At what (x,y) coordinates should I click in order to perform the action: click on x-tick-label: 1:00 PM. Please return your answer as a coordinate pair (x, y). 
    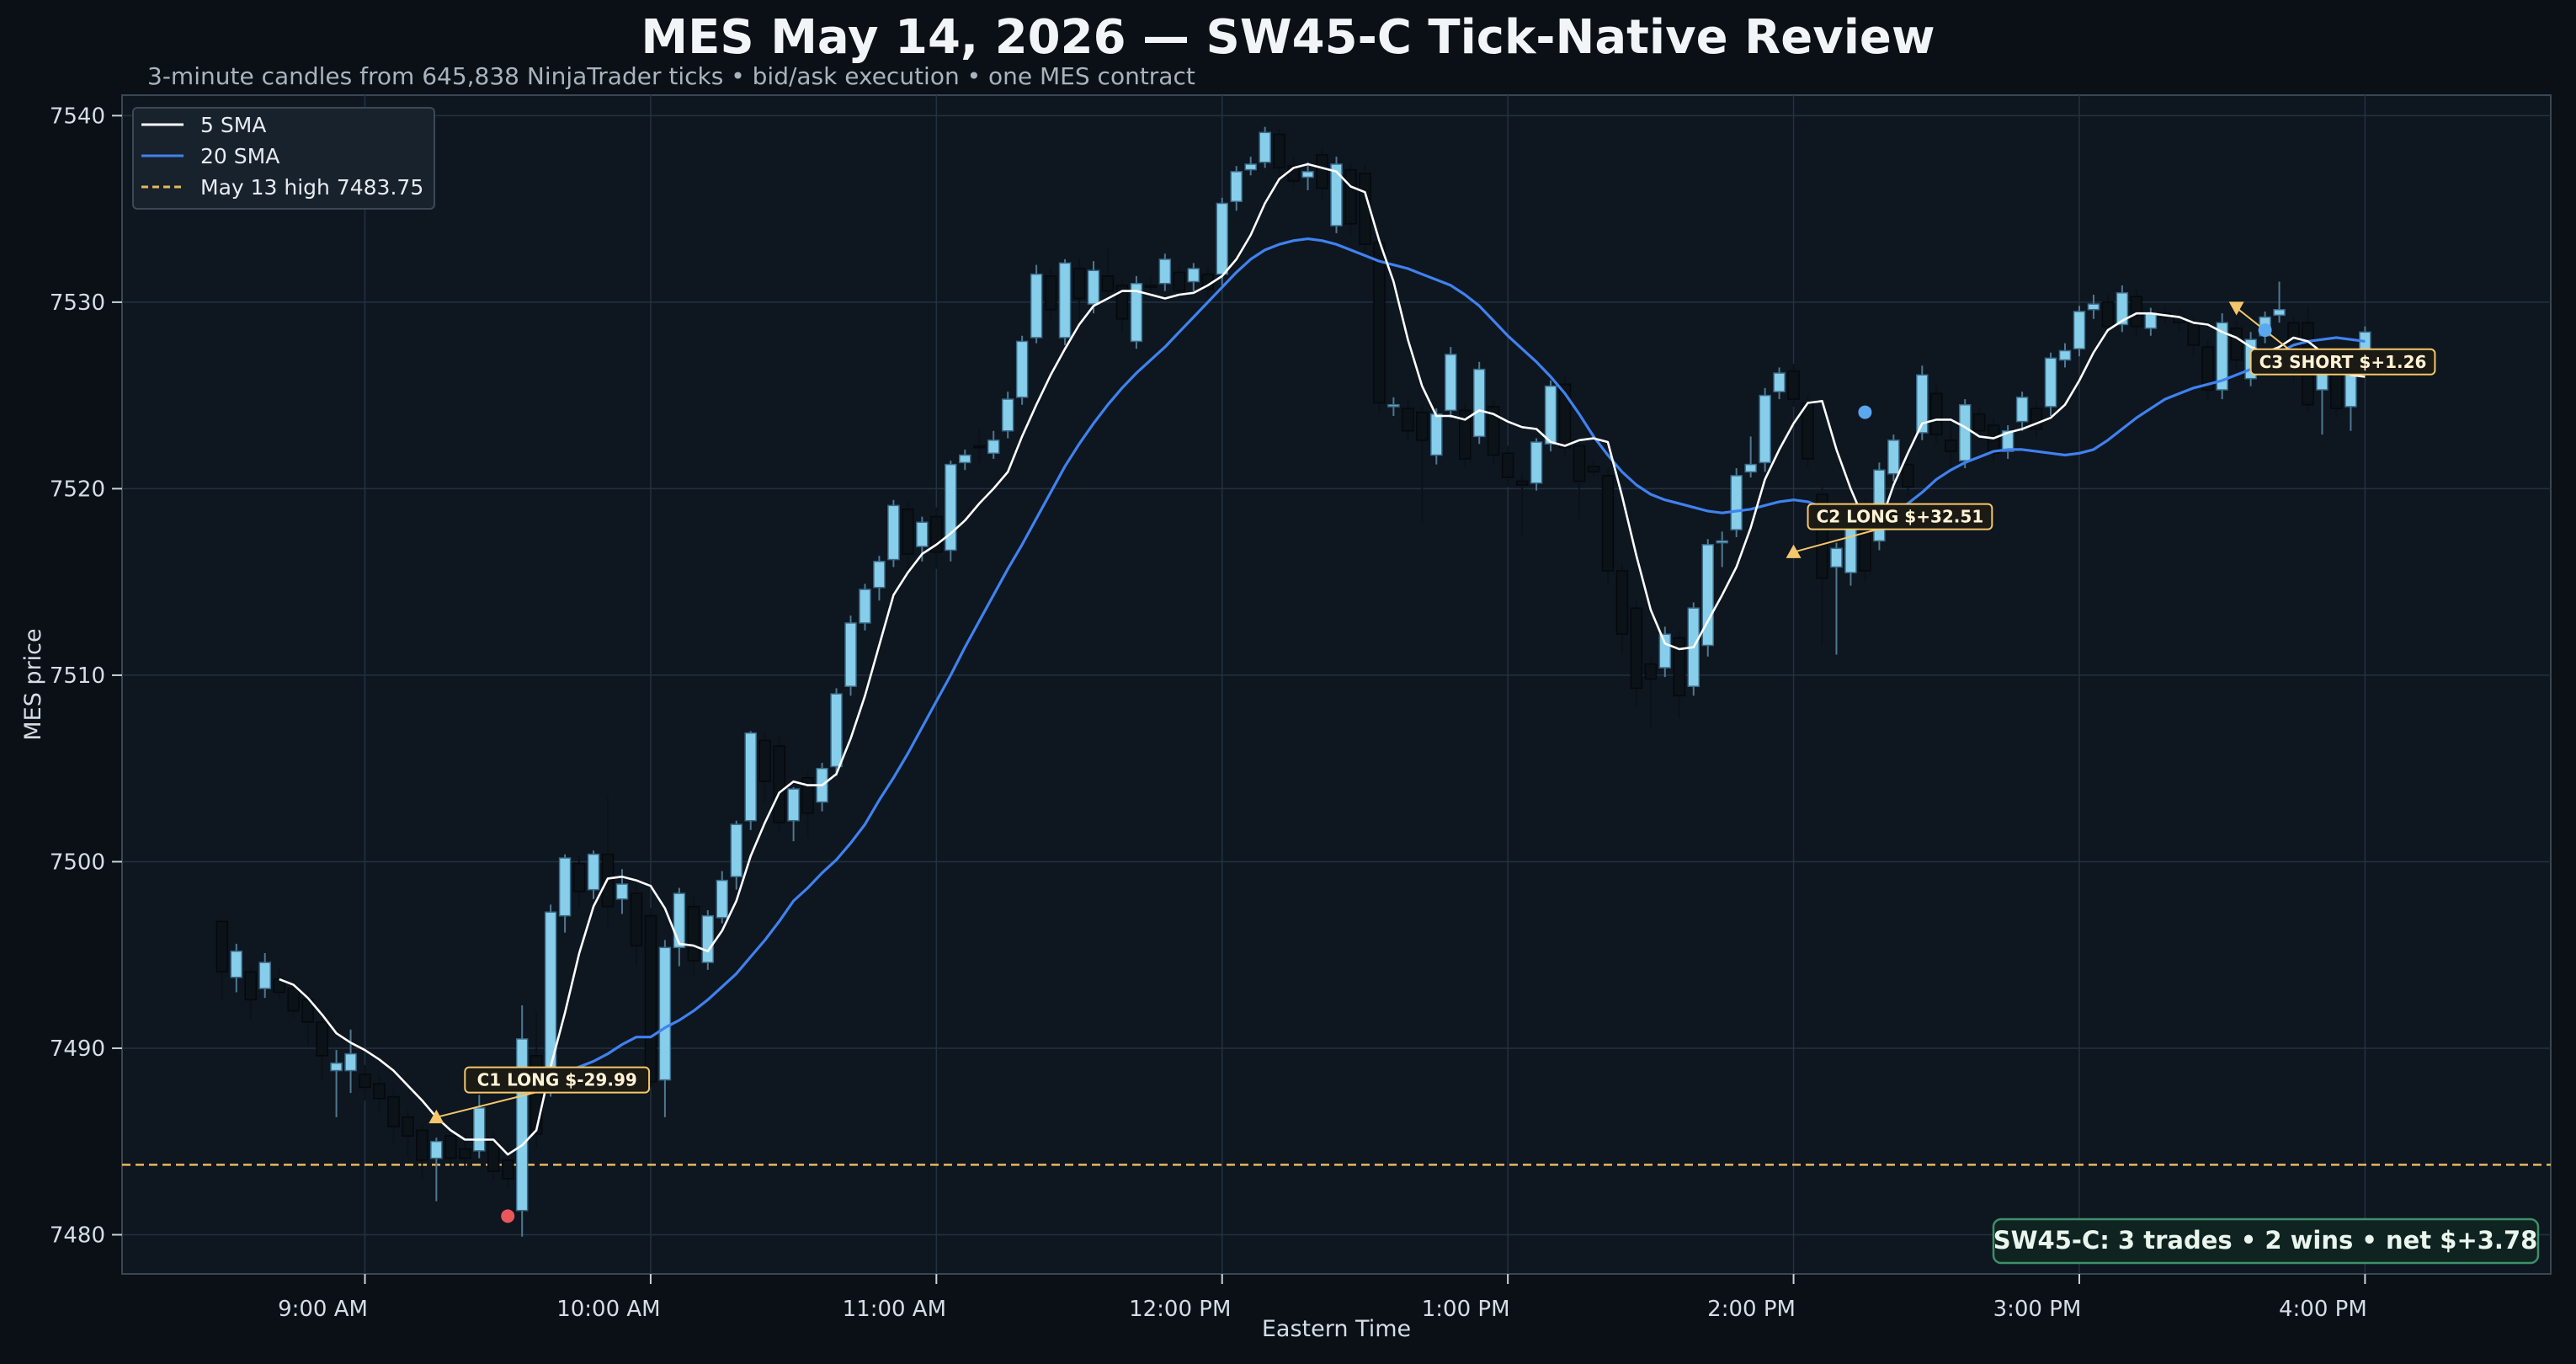
    Looking at the image, I should click on (1466, 1309).